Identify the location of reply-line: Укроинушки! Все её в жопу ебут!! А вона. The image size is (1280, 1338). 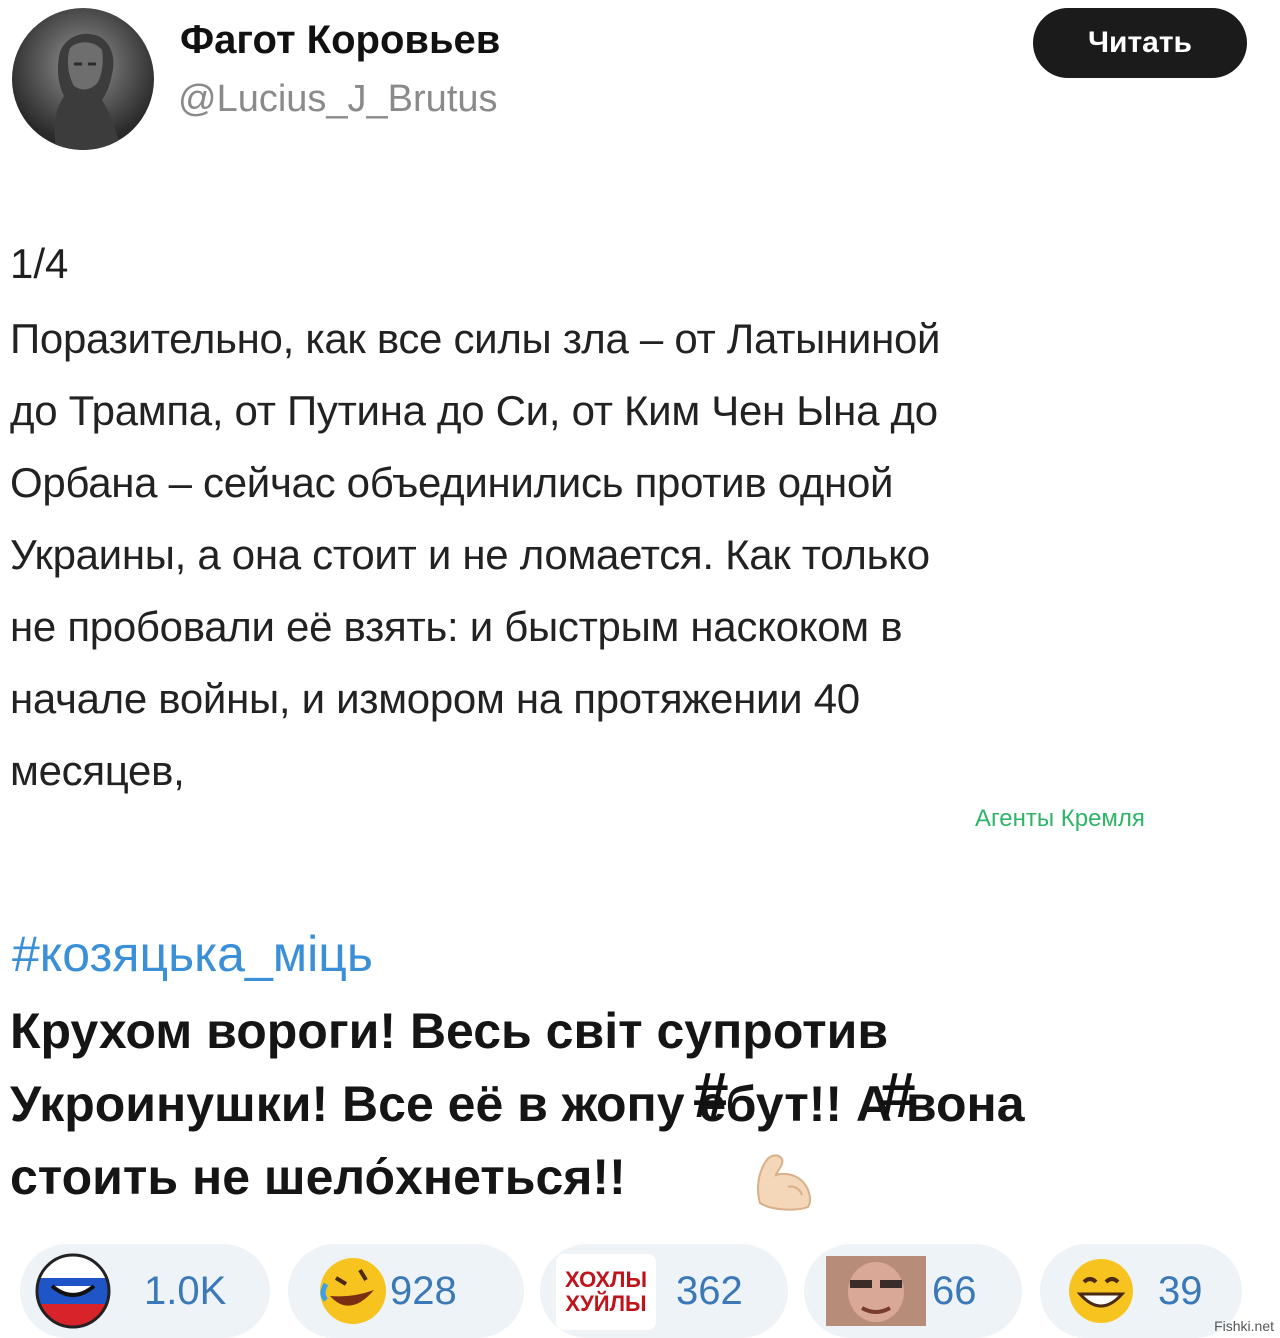
(517, 1104).